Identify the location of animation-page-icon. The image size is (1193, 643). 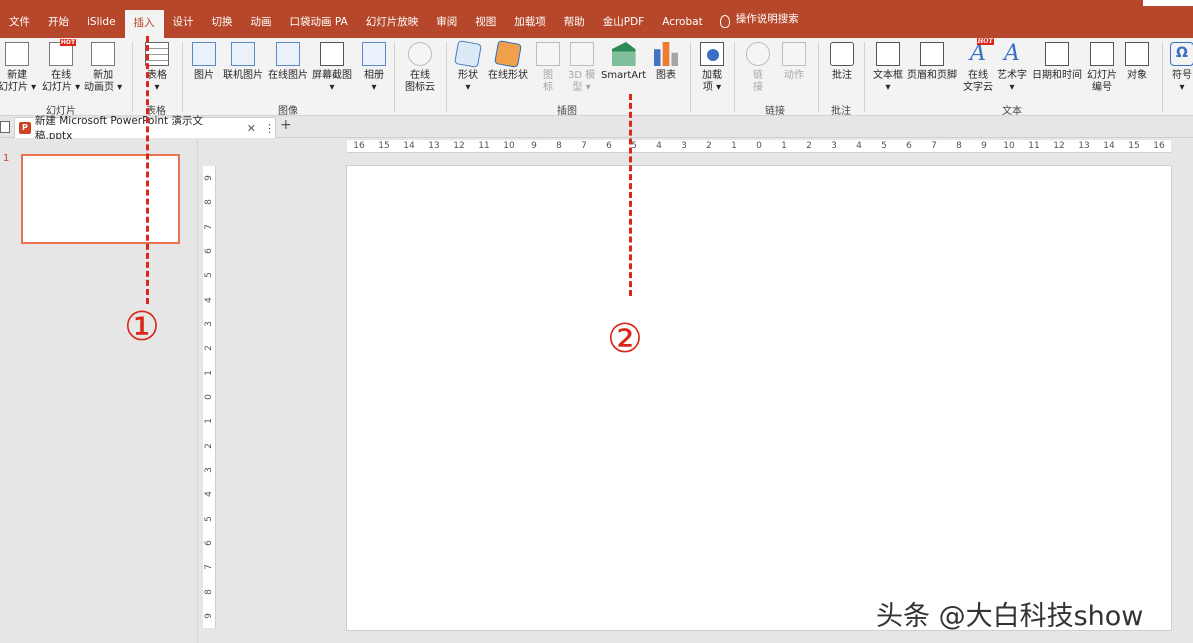
(103, 54).